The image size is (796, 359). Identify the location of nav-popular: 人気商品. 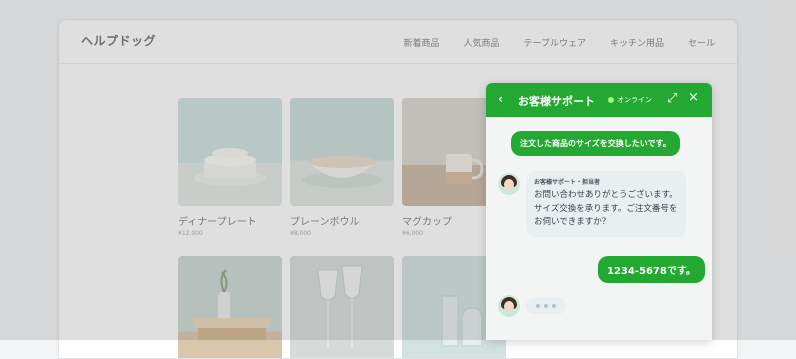
(481, 42).